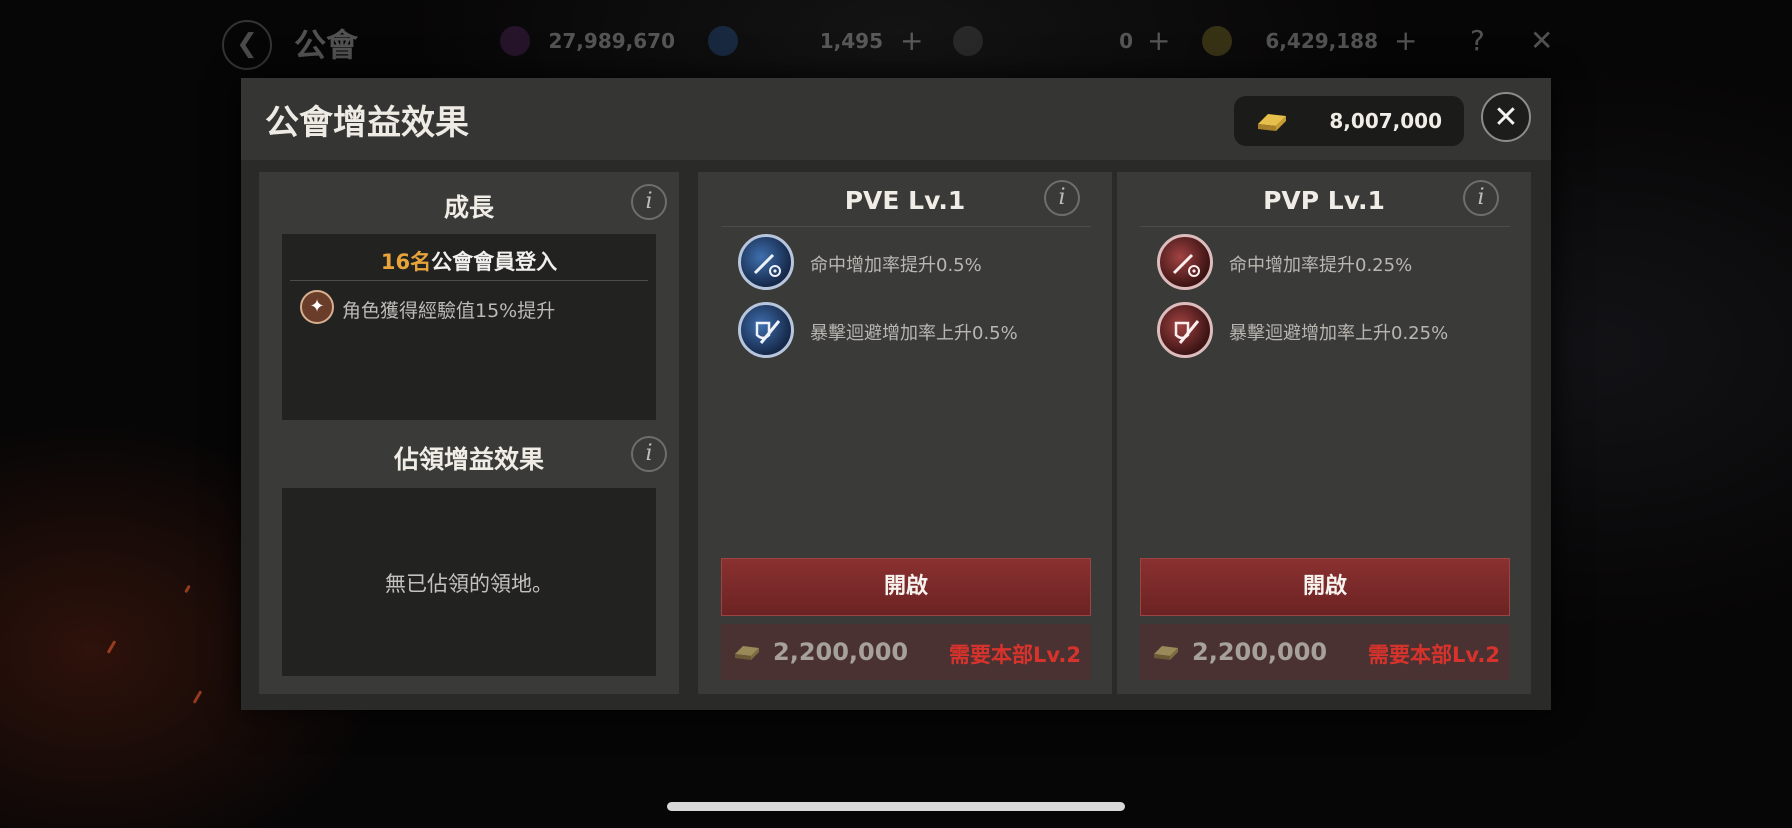  I want to click on pve-effect-text: 命中增加率提升0.5%, so click(896, 265).